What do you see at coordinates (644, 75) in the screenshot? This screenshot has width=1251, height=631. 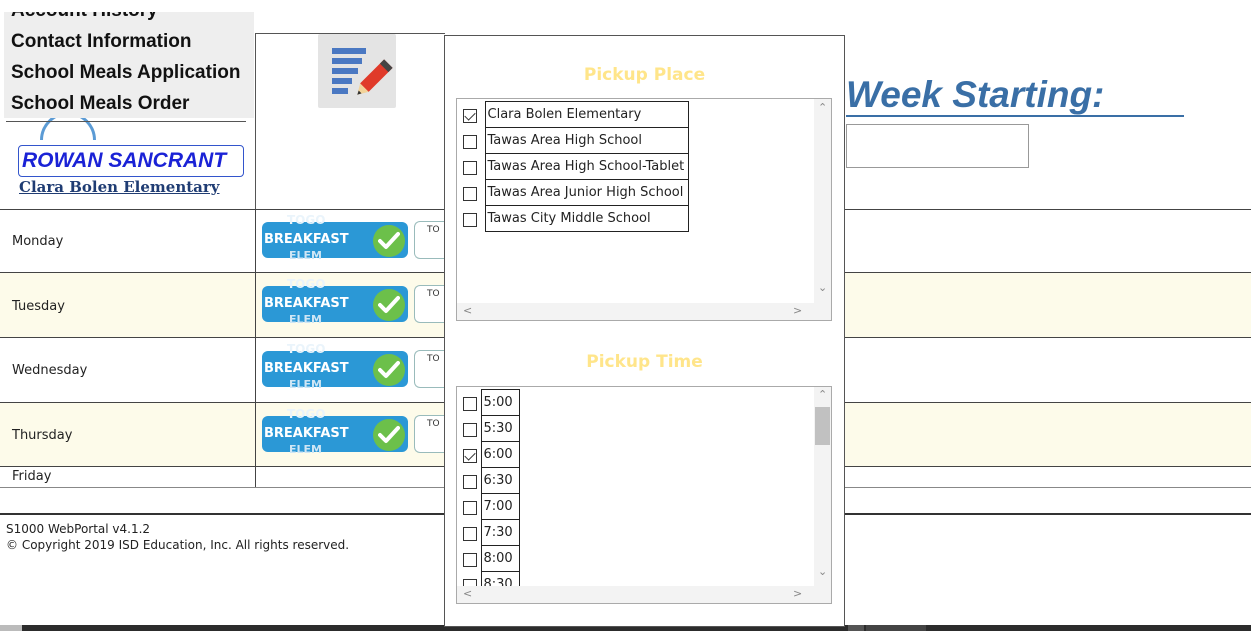 I see `pickup-place-title: Pickup Place` at bounding box center [644, 75].